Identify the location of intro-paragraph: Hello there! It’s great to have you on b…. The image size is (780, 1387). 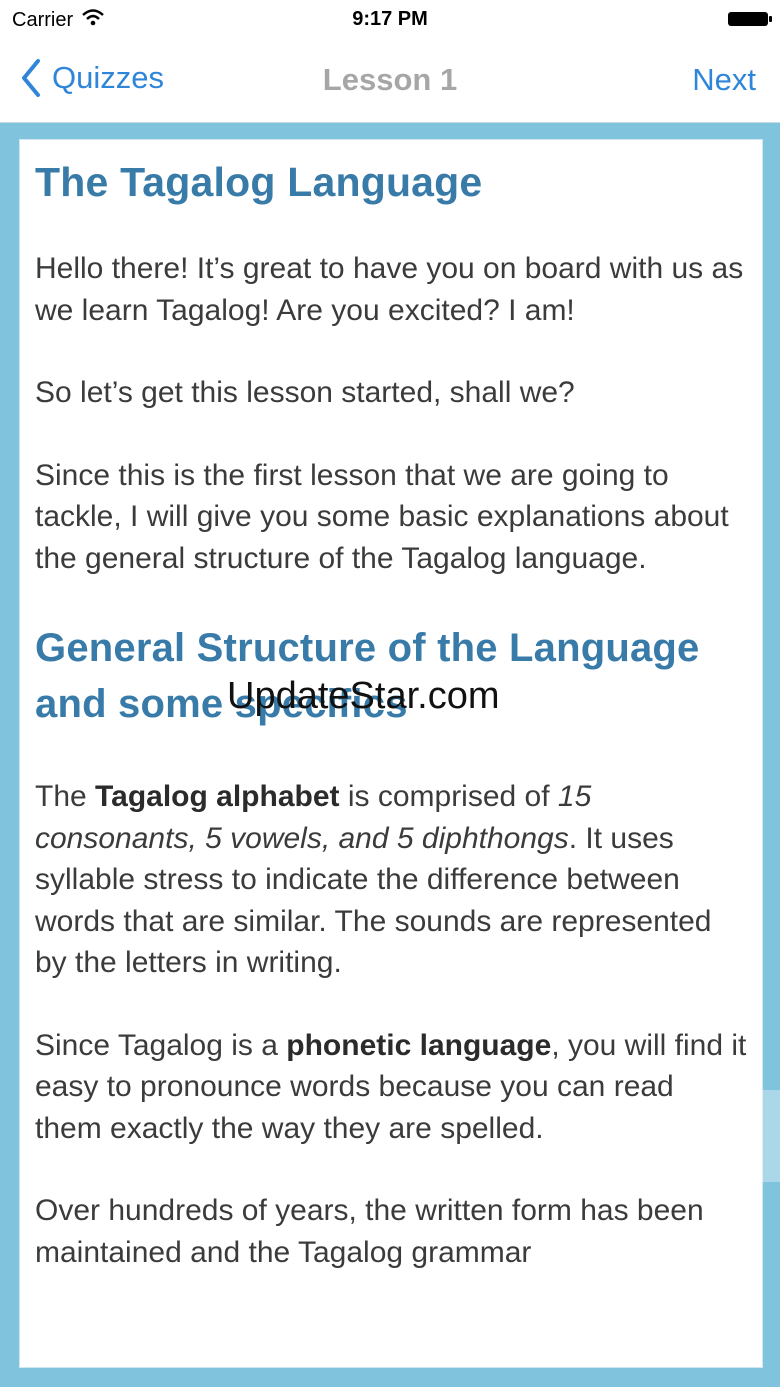
(389, 289).